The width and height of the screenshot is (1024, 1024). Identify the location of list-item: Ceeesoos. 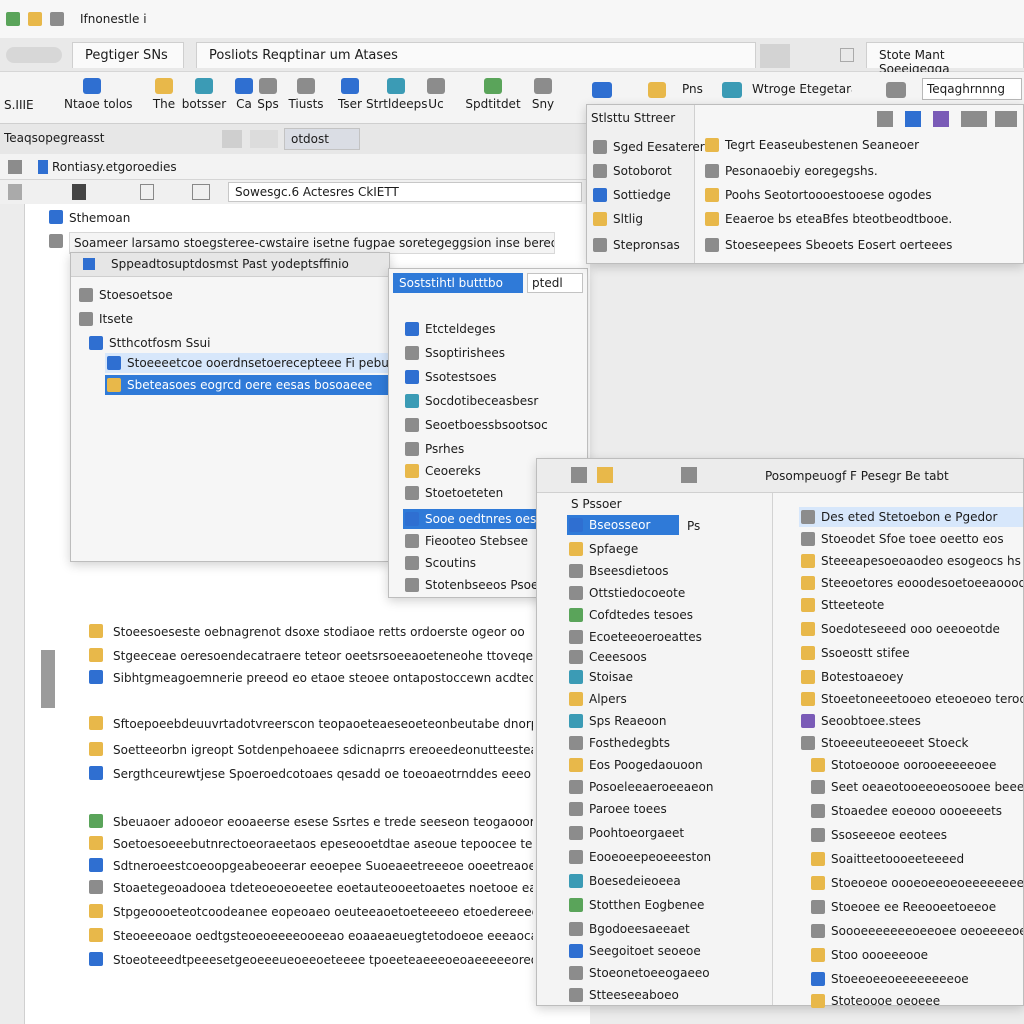
(667, 657).